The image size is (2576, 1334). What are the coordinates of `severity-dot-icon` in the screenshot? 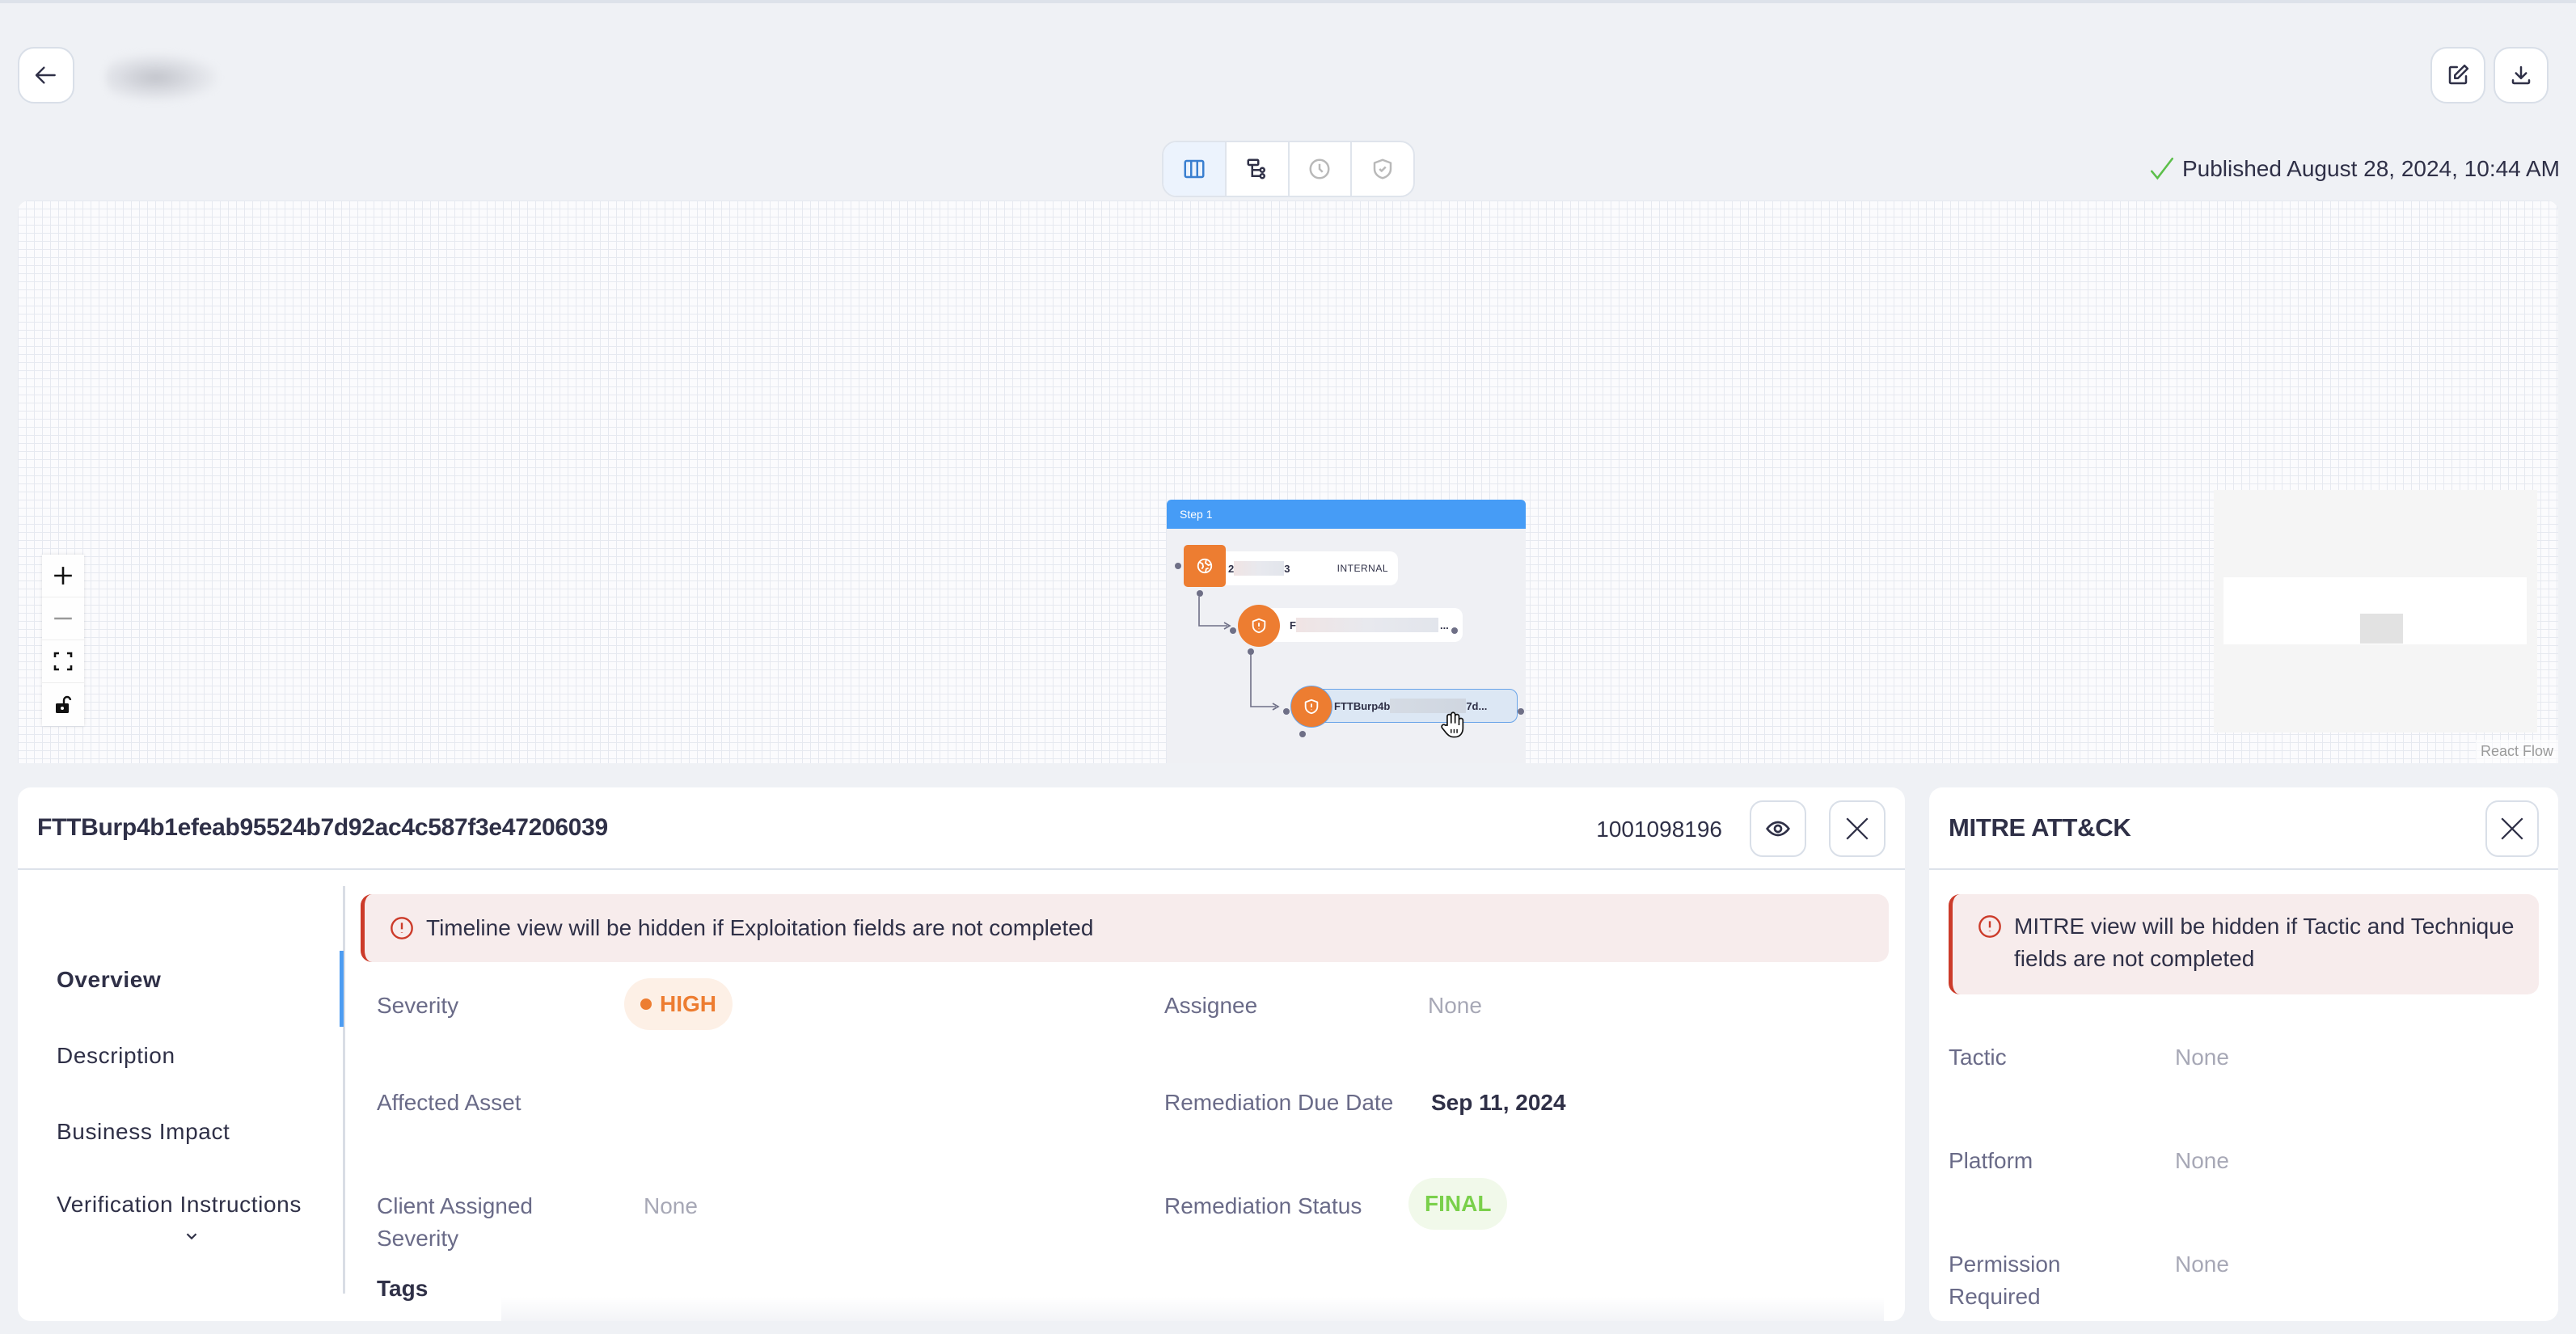 It's located at (646, 1004).